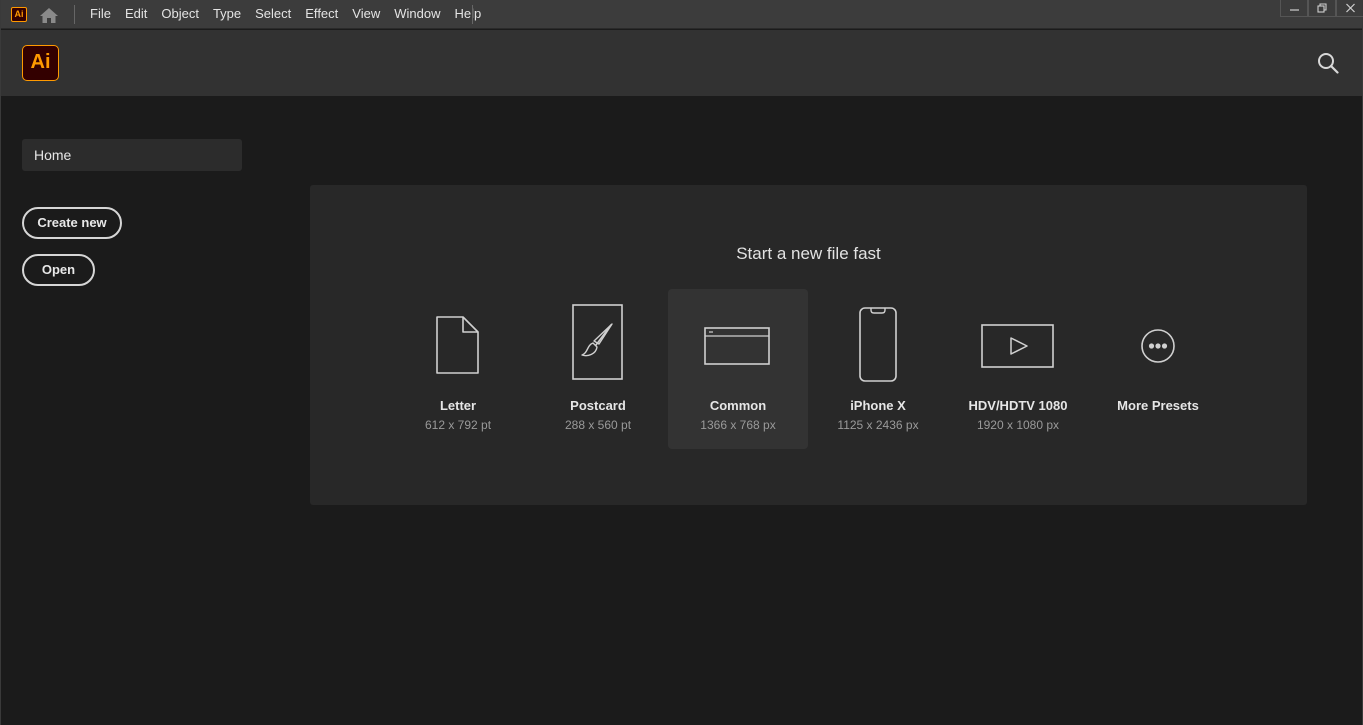 The image size is (1363, 725). What do you see at coordinates (597, 342) in the screenshot?
I see `brush-card-icon` at bounding box center [597, 342].